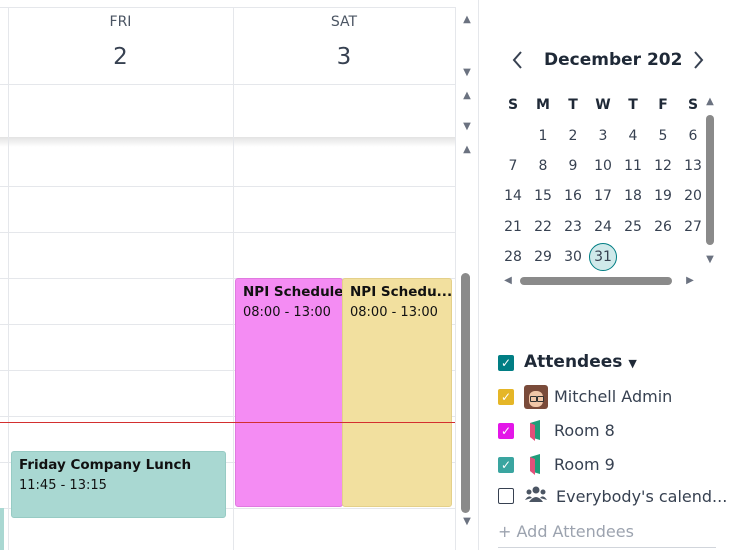 The width and height of the screenshot is (737, 550). What do you see at coordinates (613, 60) in the screenshot?
I see `mini-calendar-month-label: December 202` at bounding box center [613, 60].